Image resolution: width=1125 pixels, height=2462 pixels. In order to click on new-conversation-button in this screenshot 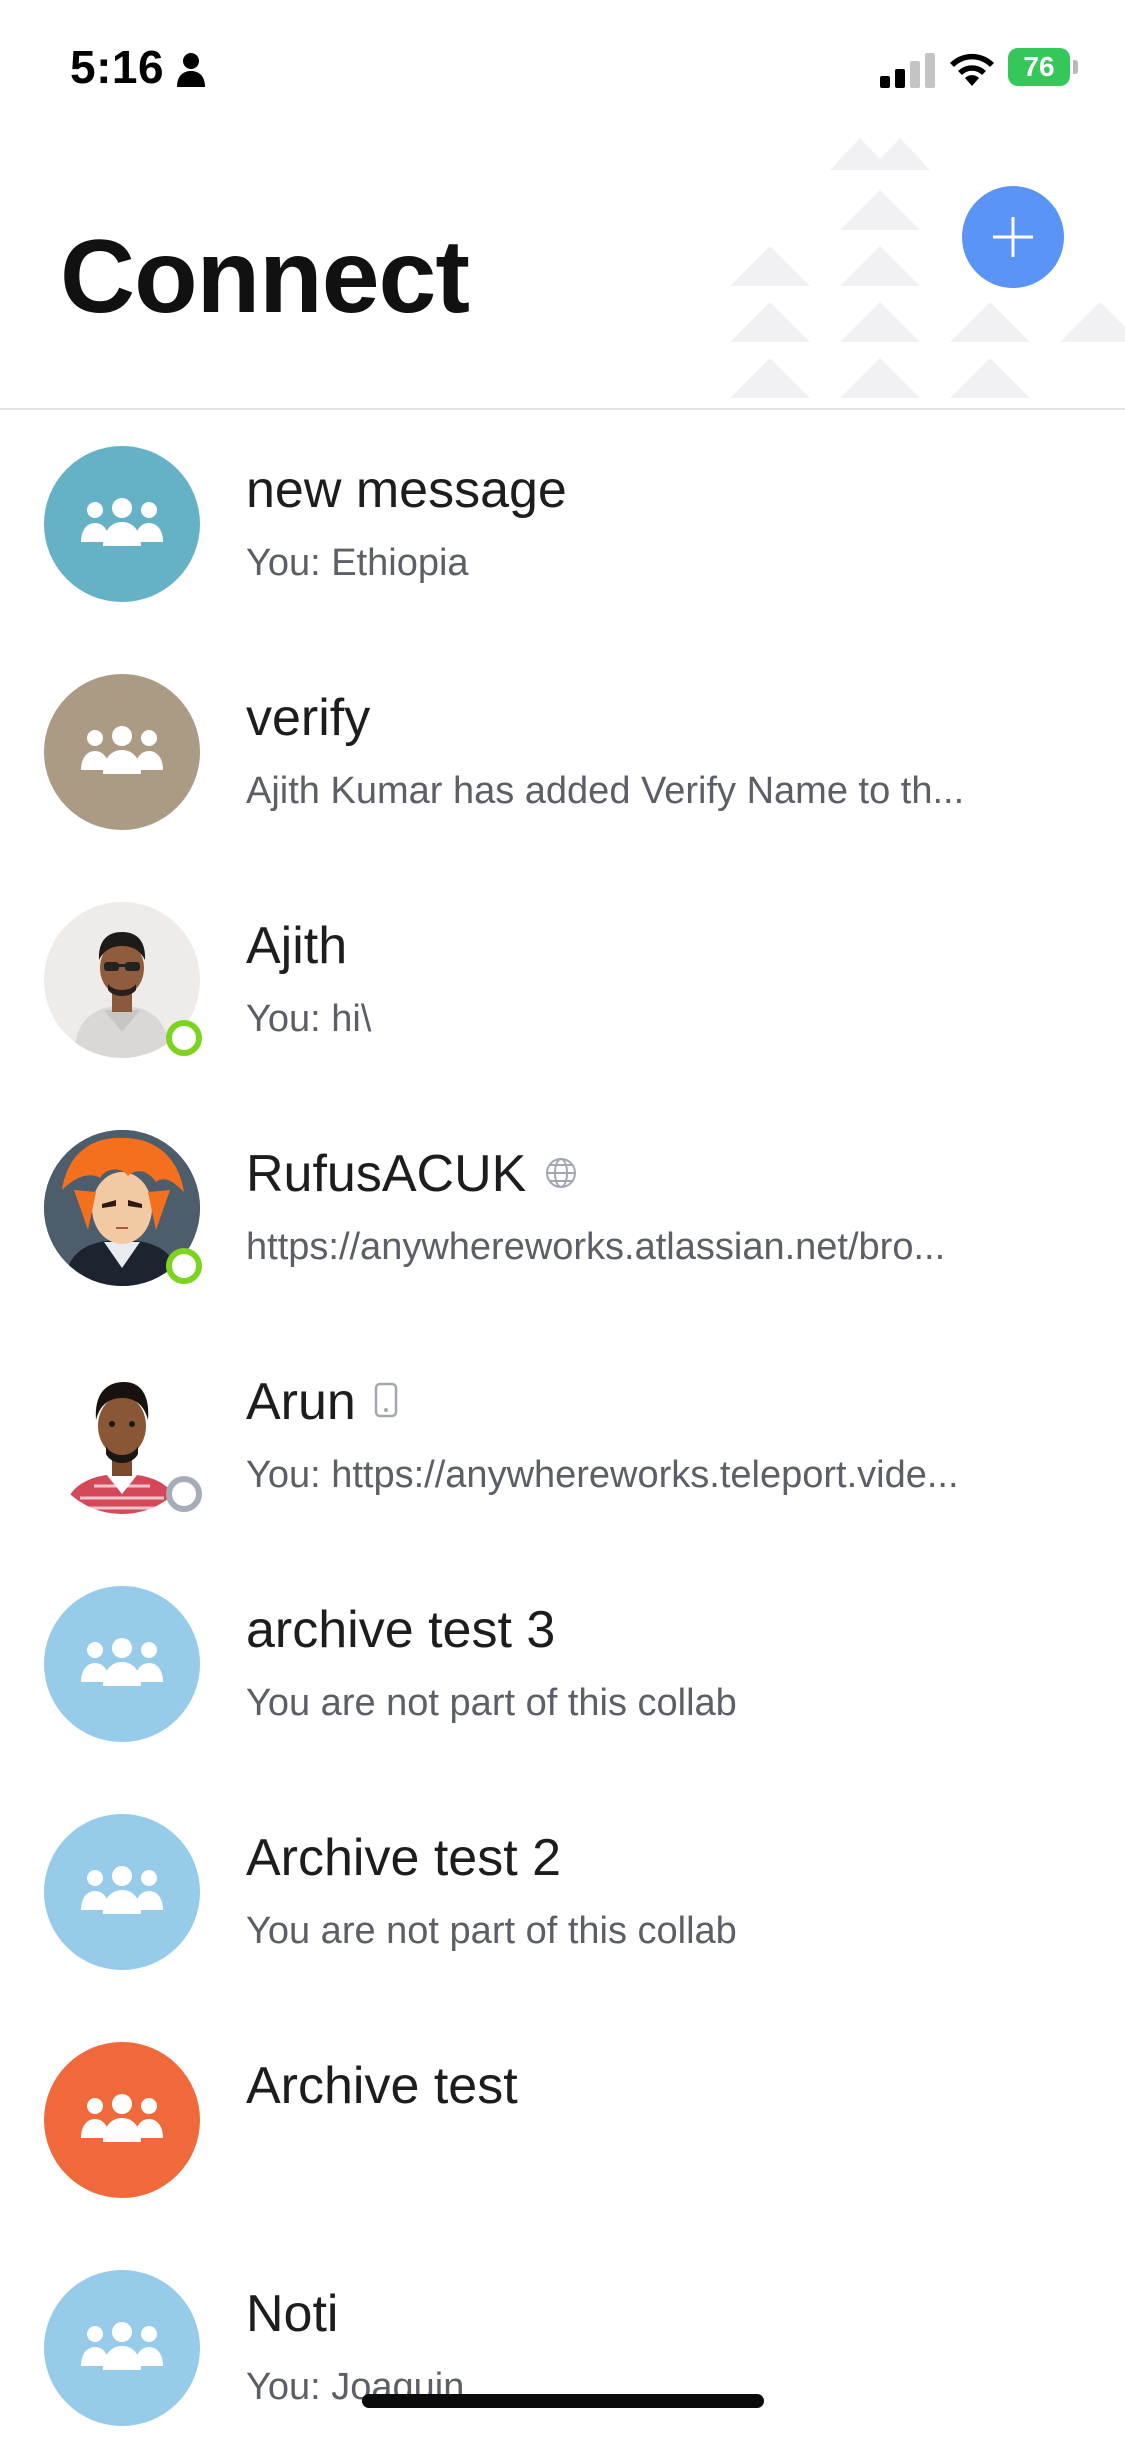, I will do `click(1013, 237)`.